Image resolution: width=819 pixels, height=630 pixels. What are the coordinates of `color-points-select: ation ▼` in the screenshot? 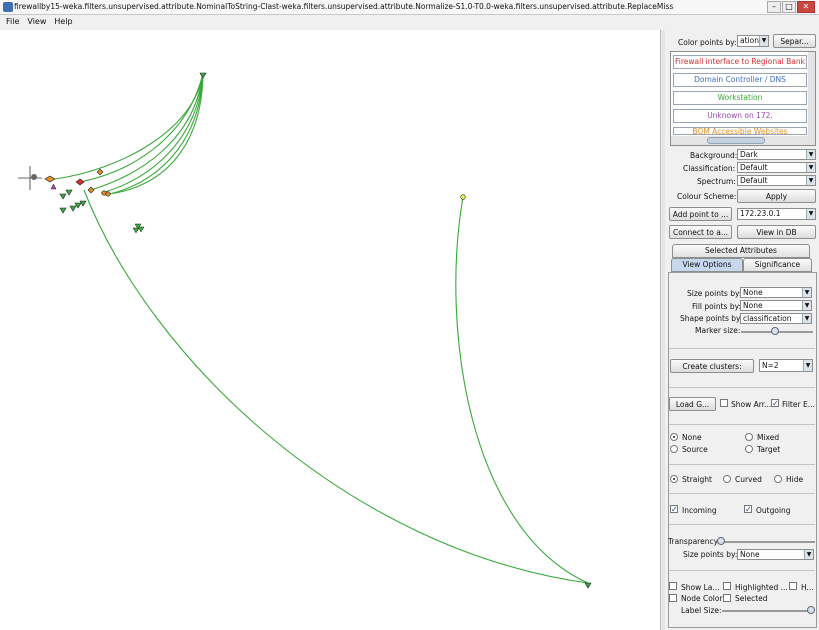 It's located at (753, 41).